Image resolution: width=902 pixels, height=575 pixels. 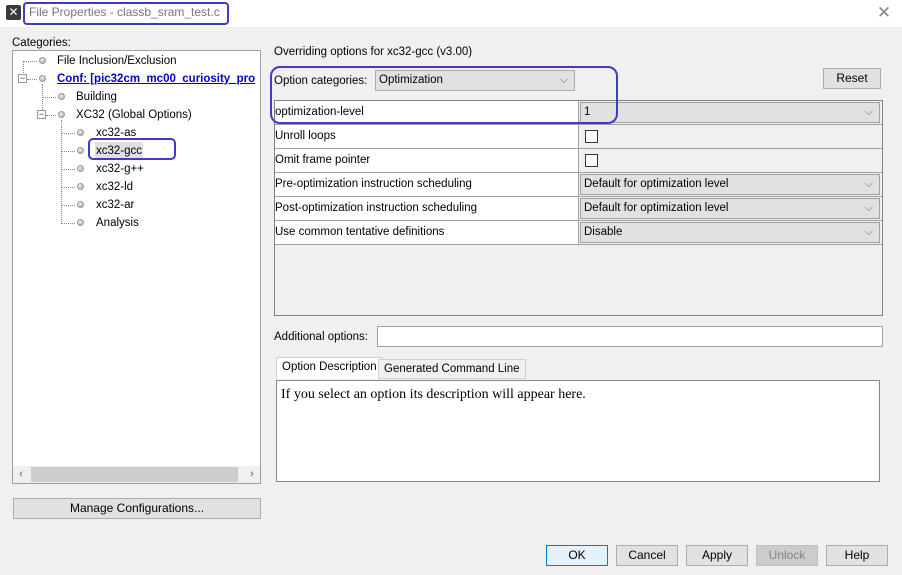 What do you see at coordinates (591, 136) in the screenshot?
I see `unroll-loops-checkbox` at bounding box center [591, 136].